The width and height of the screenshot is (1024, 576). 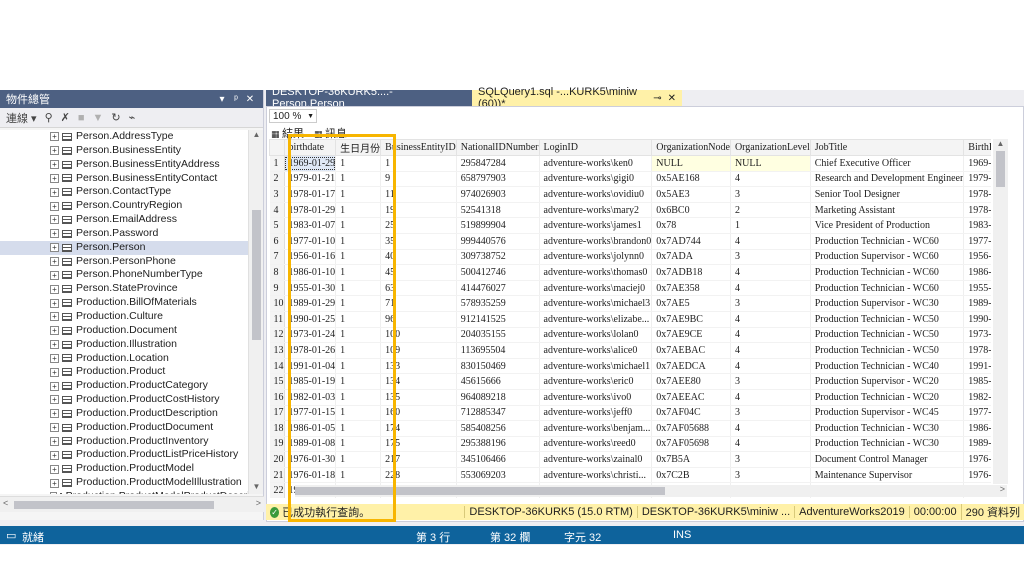 What do you see at coordinates (310, 147) in the screenshot?
I see `column-header: birthdate` at bounding box center [310, 147].